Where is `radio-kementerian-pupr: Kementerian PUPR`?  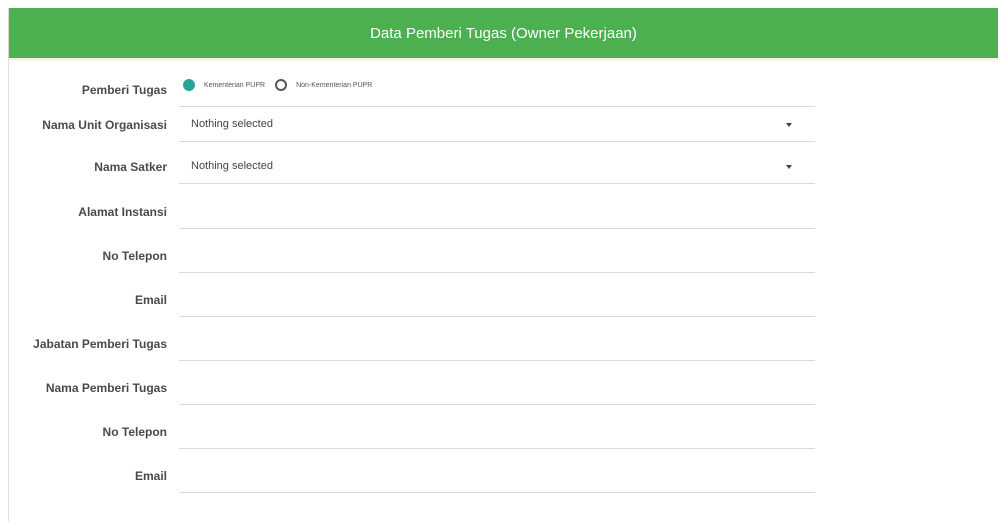 radio-kementerian-pupr: Kementerian PUPR is located at coordinates (224, 85).